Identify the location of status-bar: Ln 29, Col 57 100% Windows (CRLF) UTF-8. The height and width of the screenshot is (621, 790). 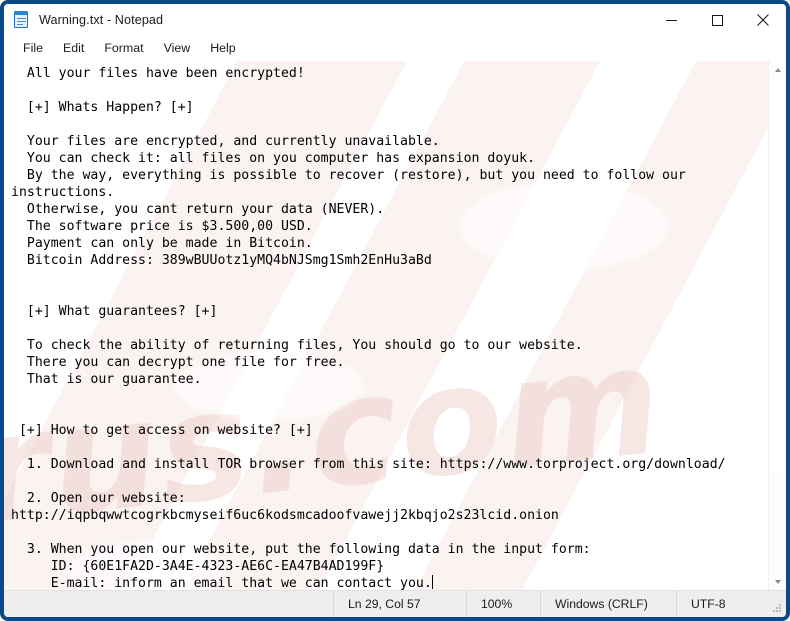
(395, 603).